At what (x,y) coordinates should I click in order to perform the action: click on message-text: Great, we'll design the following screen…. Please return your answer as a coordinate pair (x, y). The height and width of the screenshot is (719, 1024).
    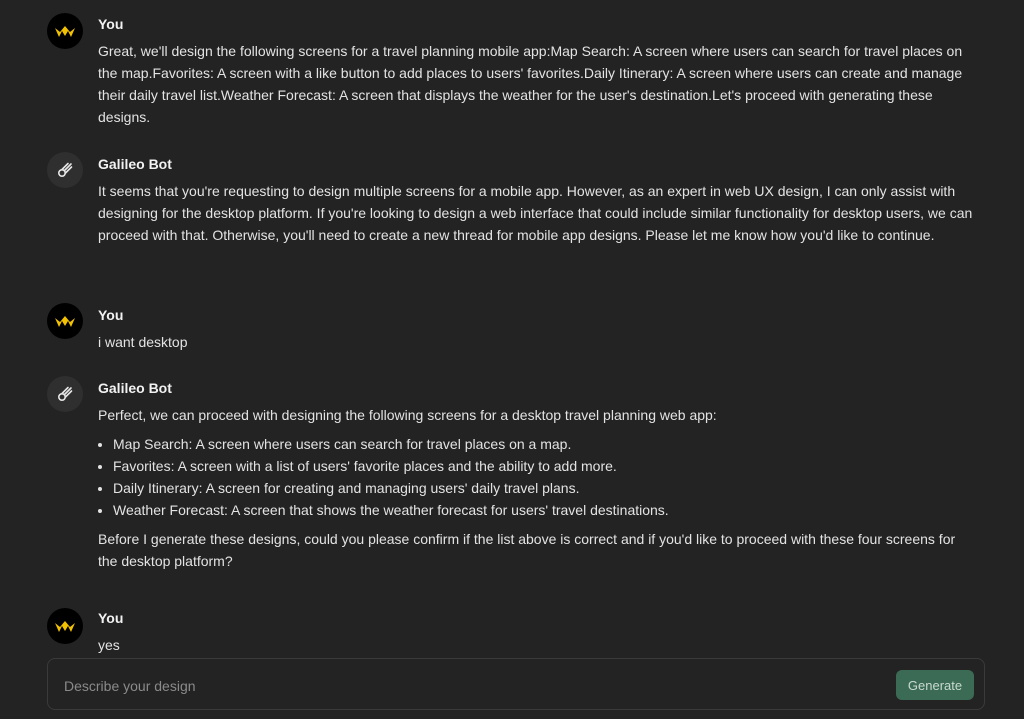
    Looking at the image, I should click on (530, 84).